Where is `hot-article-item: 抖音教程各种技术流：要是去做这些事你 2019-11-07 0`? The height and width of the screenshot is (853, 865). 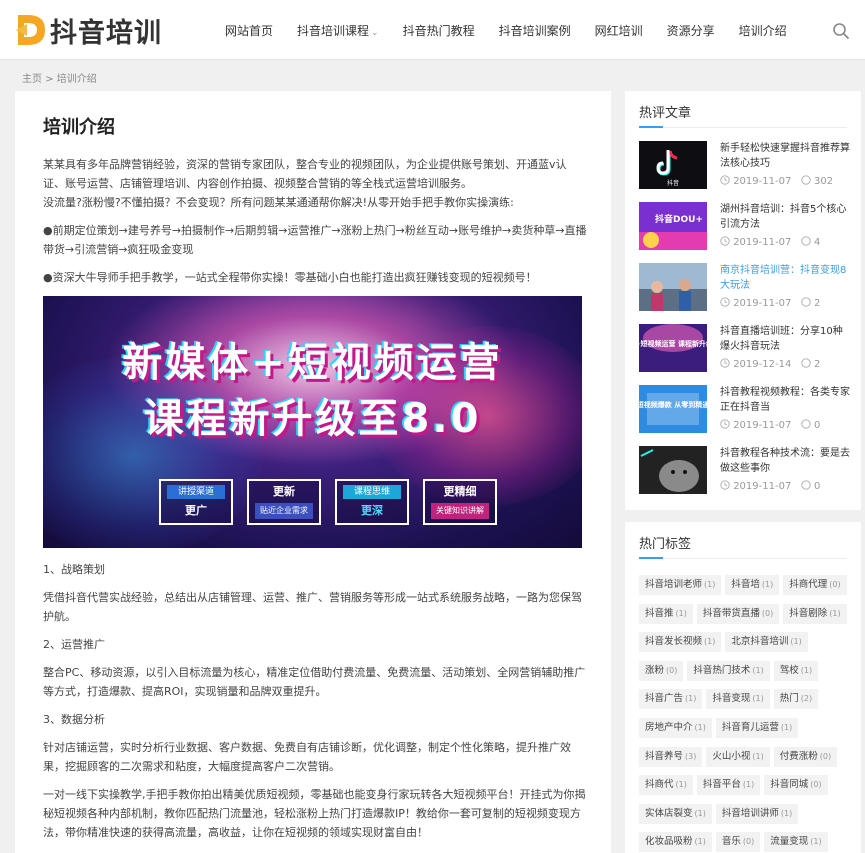
hot-article-item: 抖音教程各种技术流：要是去做这些事你 2019-11-07 0 is located at coordinates (744, 470).